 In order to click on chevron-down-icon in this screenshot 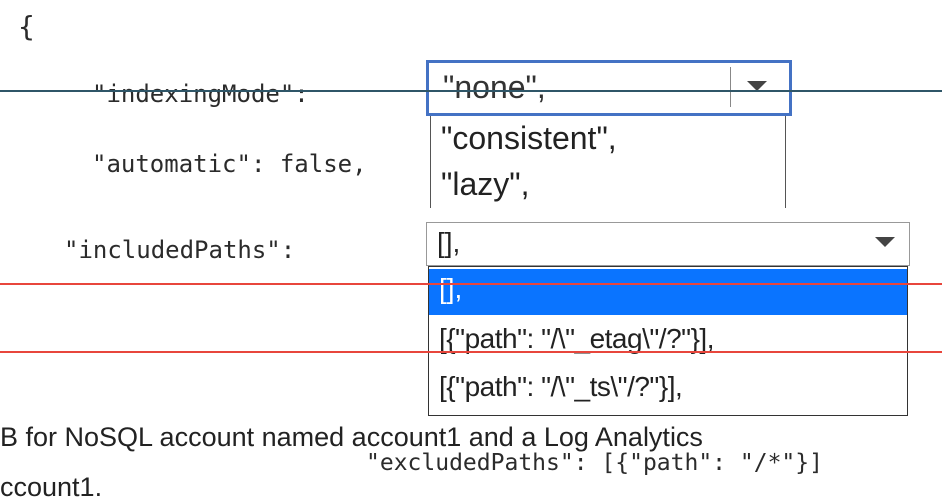, I will do `click(885, 242)`.